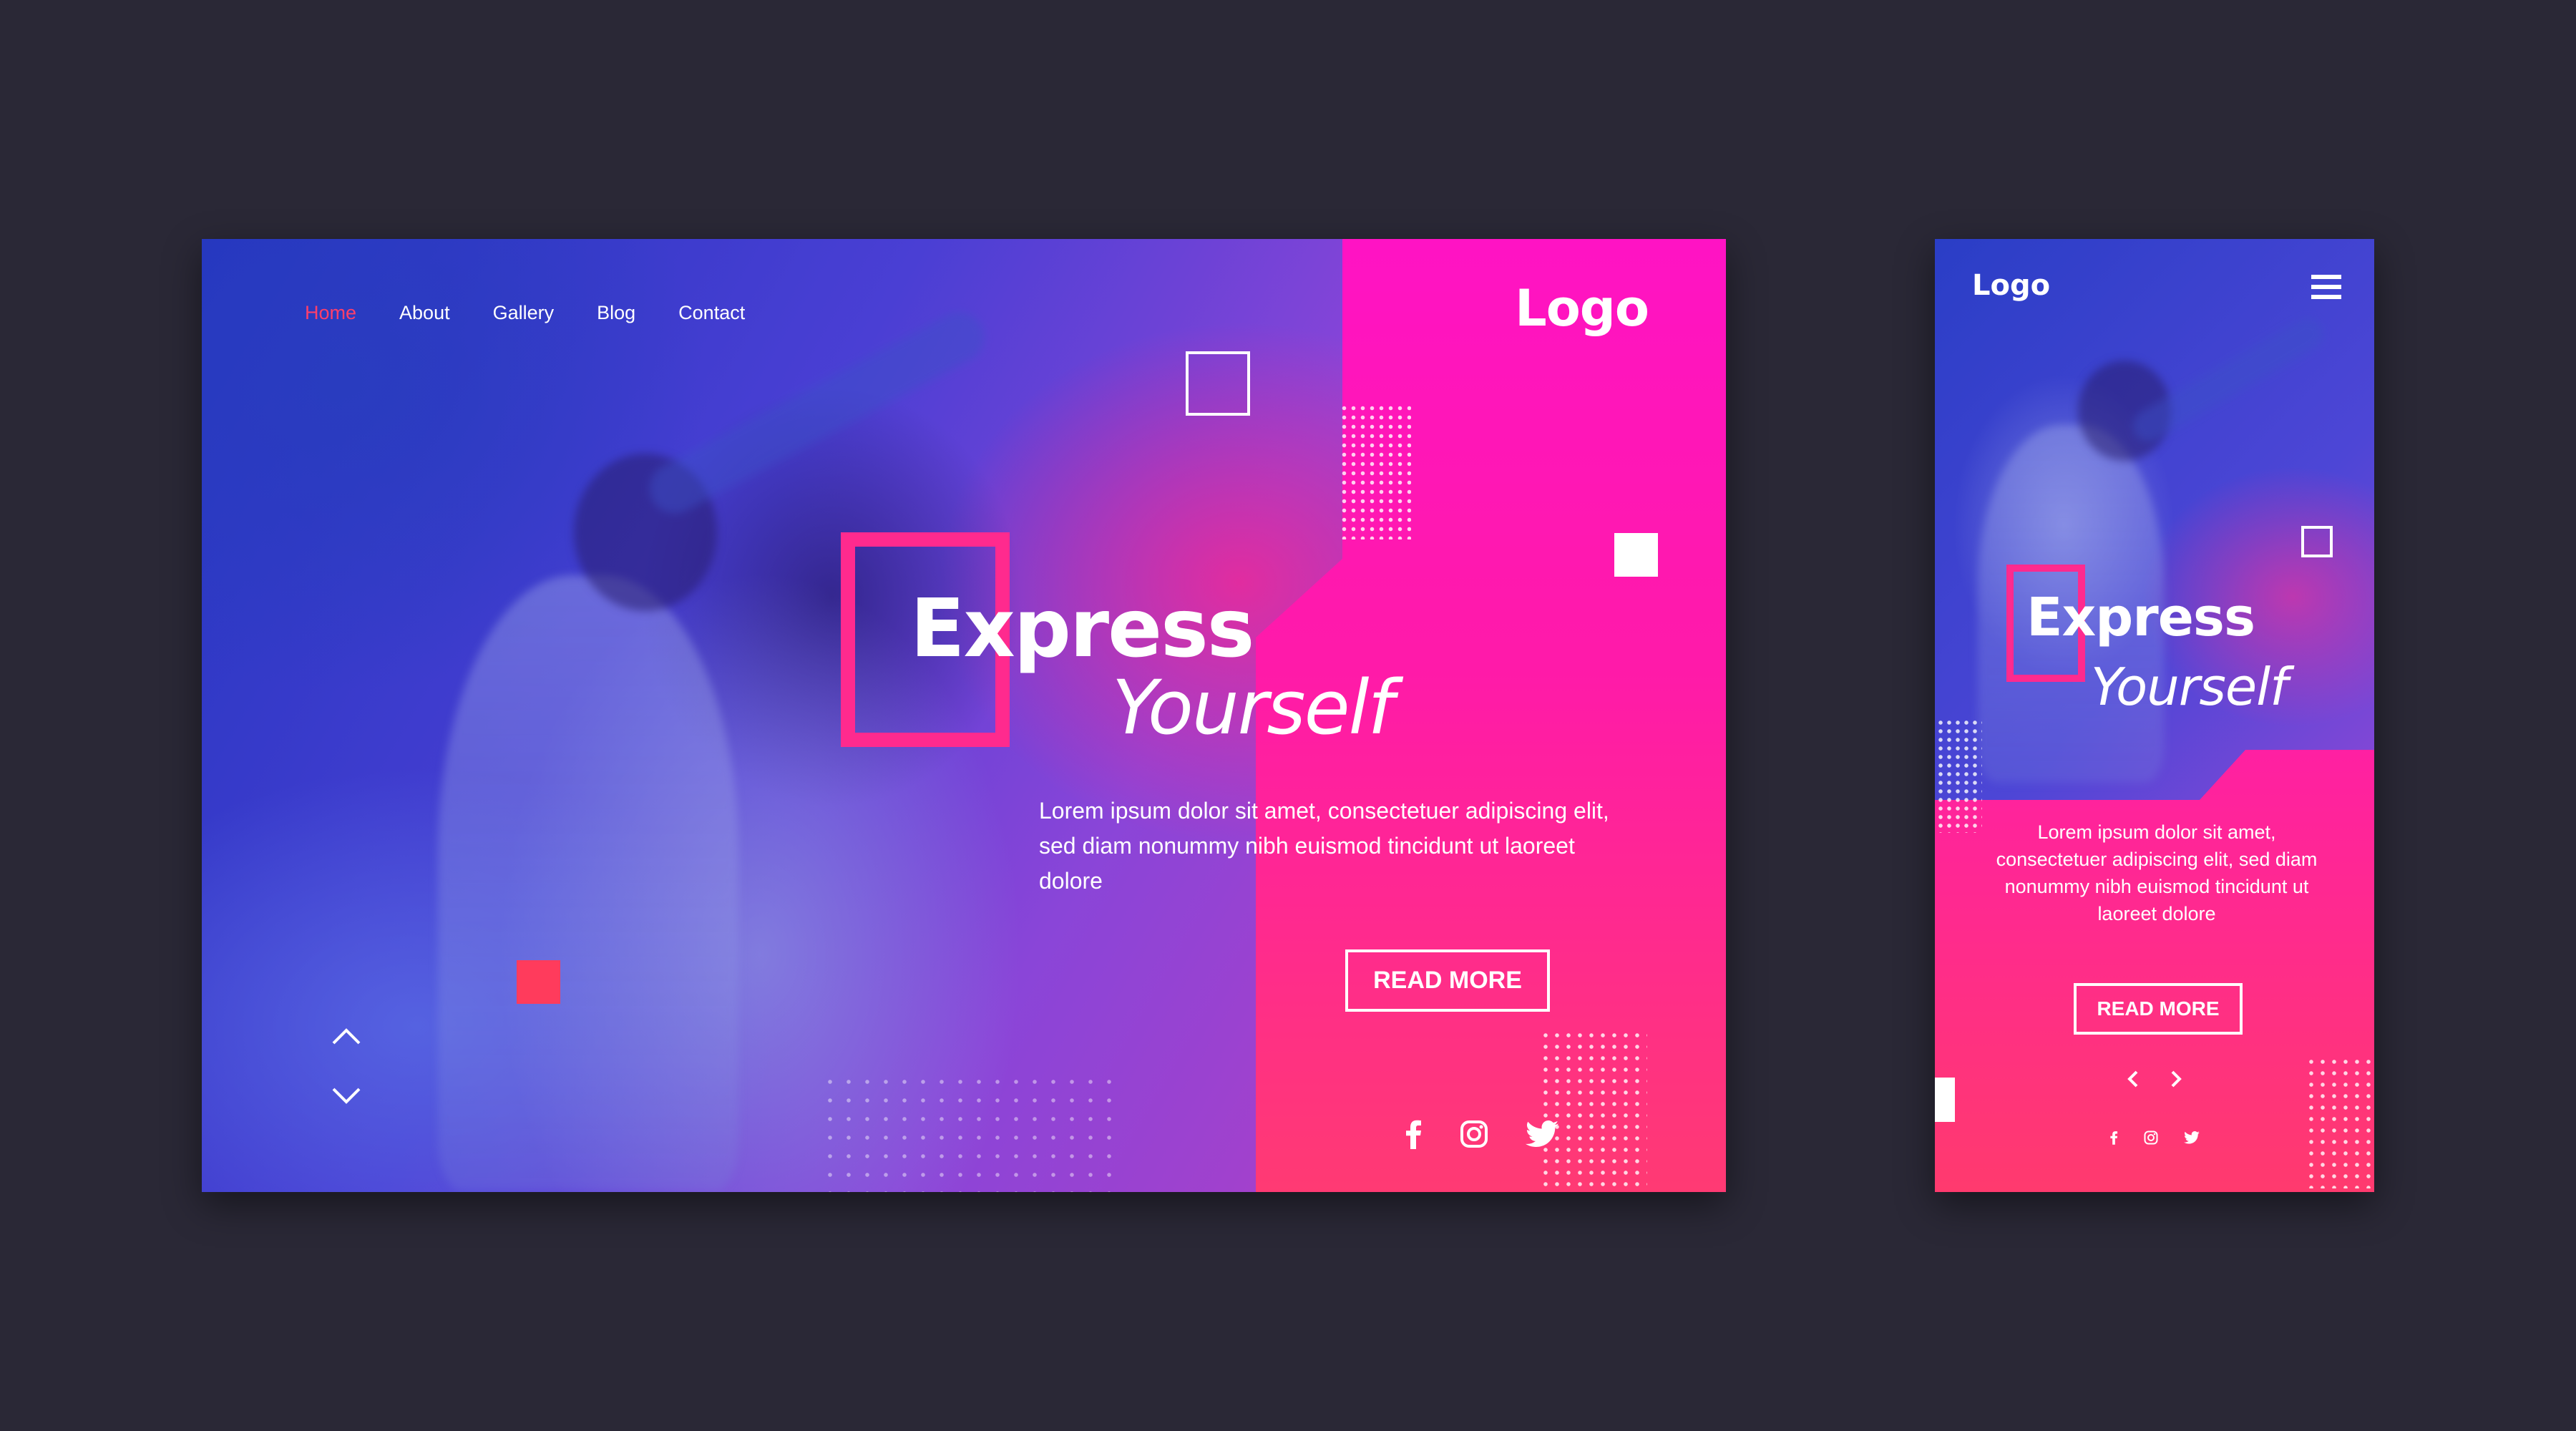 The height and width of the screenshot is (1431, 2576). What do you see at coordinates (2133, 1080) in the screenshot?
I see `chevron-left-icon` at bounding box center [2133, 1080].